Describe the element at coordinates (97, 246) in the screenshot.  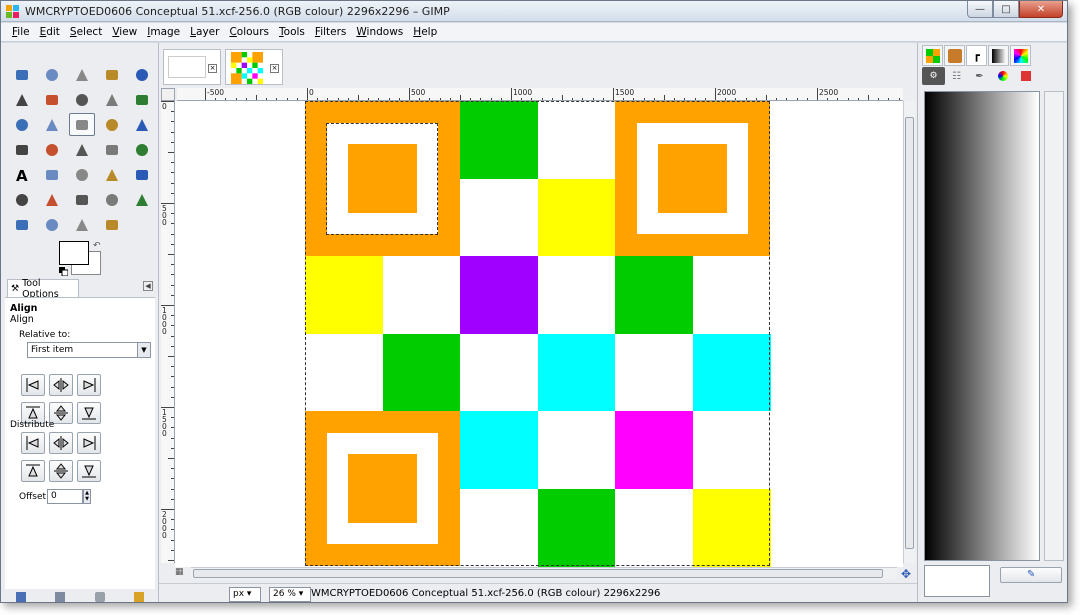
I see `swap-colors-icon: ↶` at that location.